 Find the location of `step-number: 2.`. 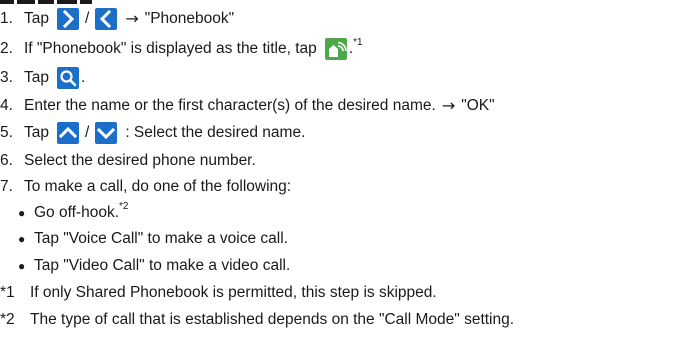

step-number: 2. is located at coordinates (6, 48).